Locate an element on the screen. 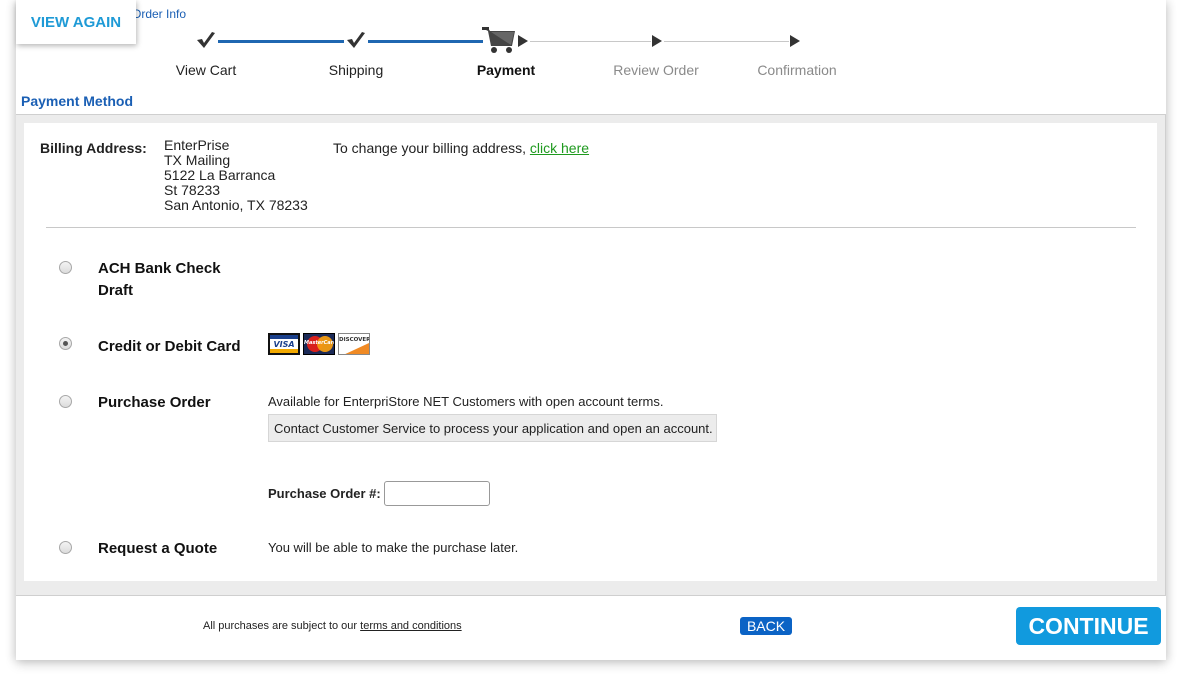  step-shipping: Shipping is located at coordinates (356, 70).